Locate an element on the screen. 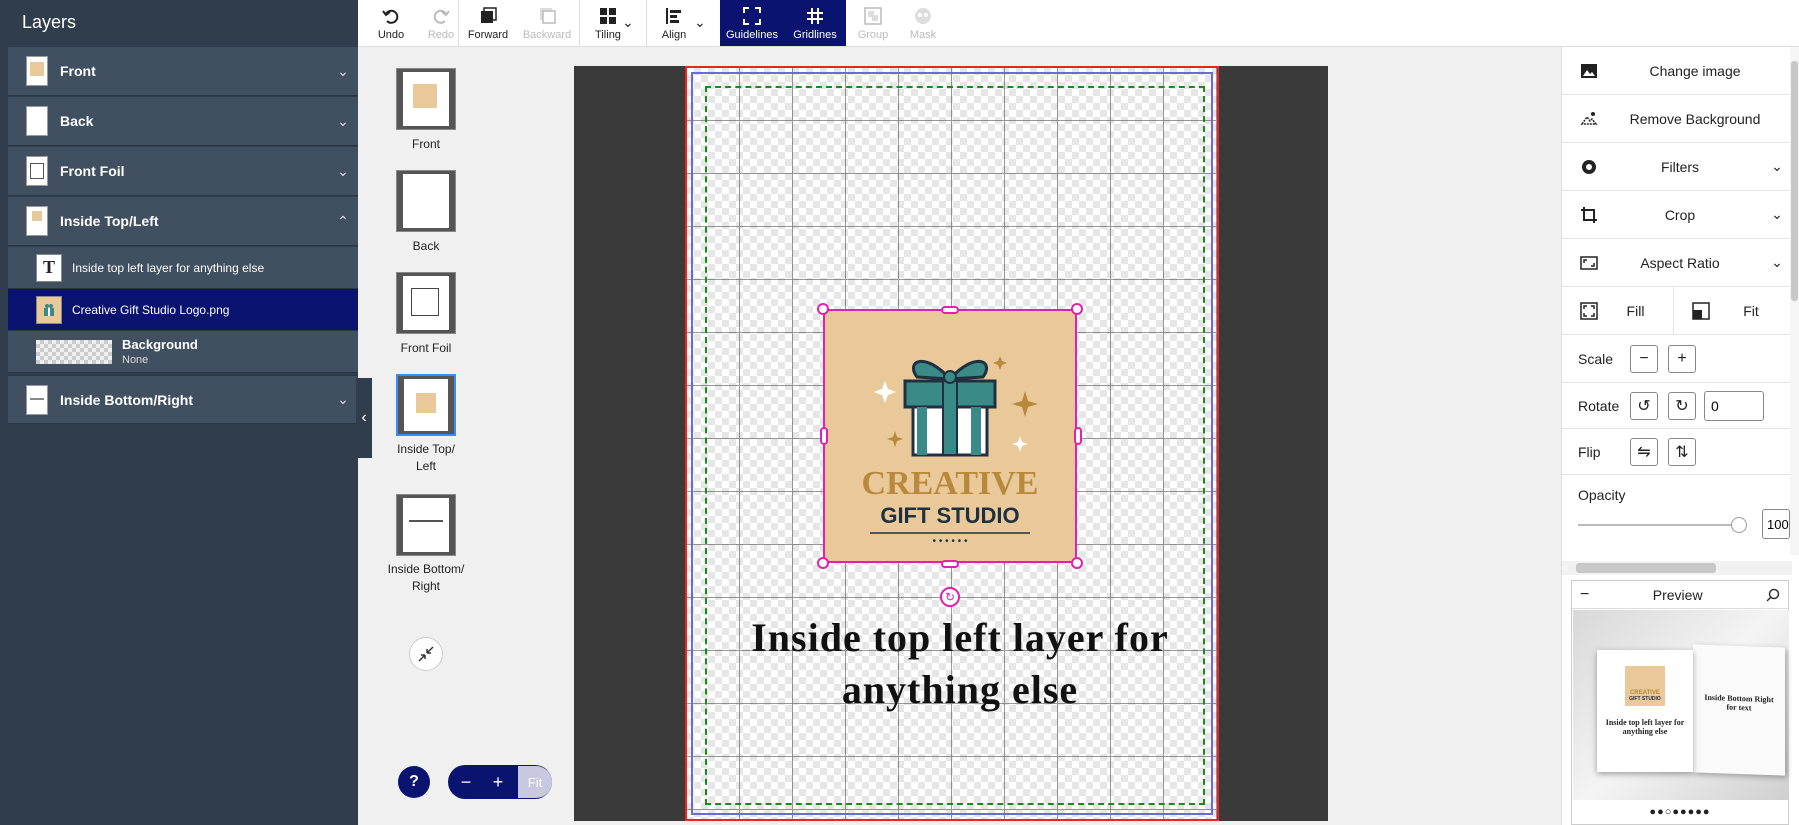  backward-button: Backward is located at coordinates (547, 23).